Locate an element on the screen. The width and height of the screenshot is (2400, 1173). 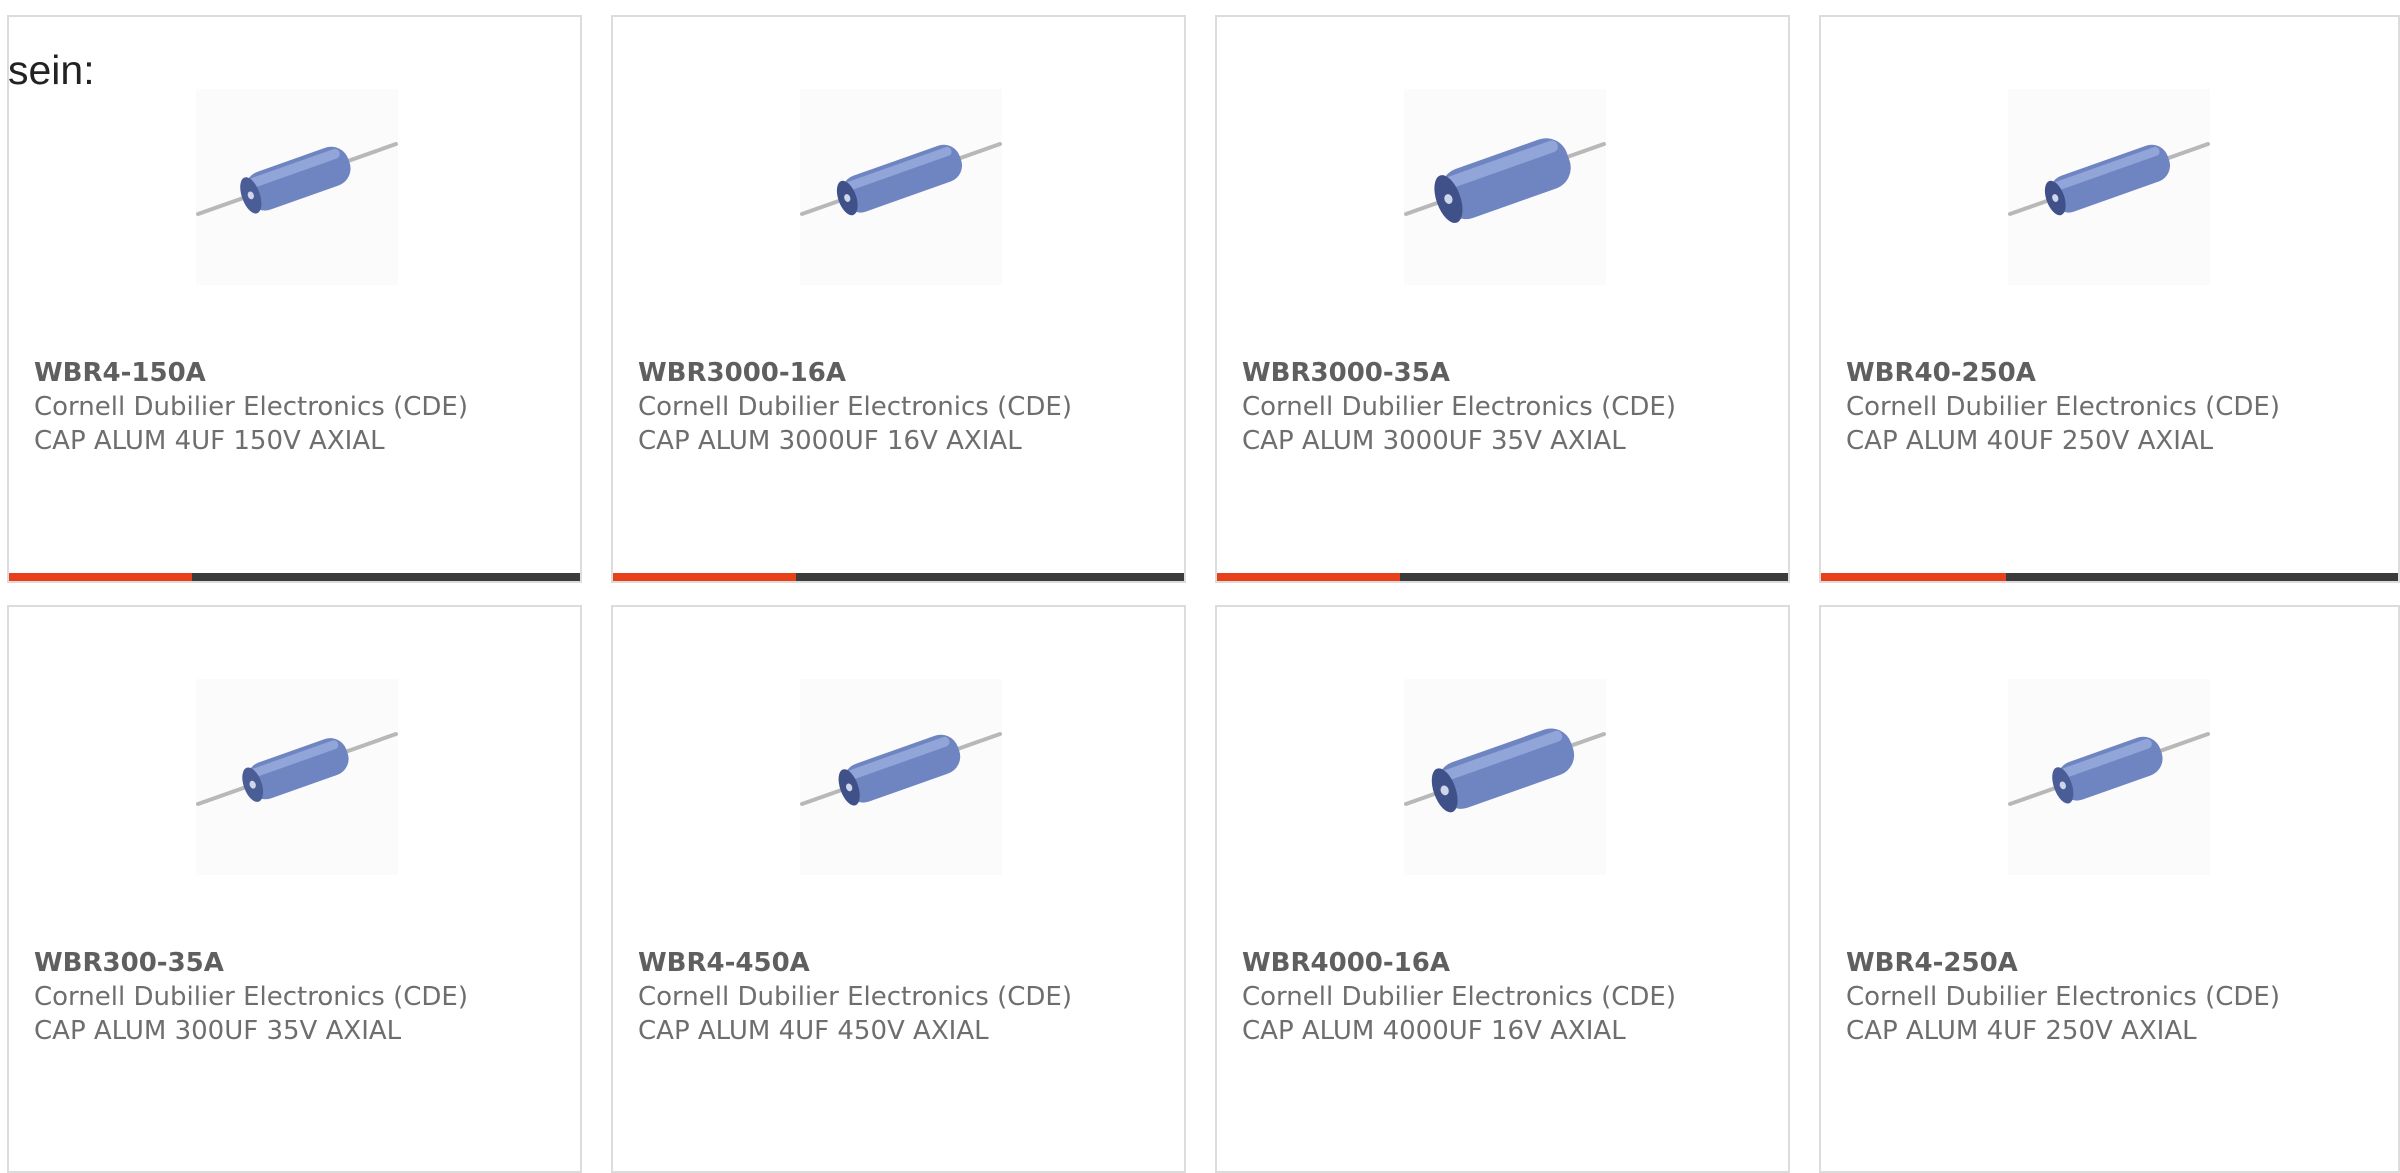
part-number-link: WBR4-150A is located at coordinates (303, 373).